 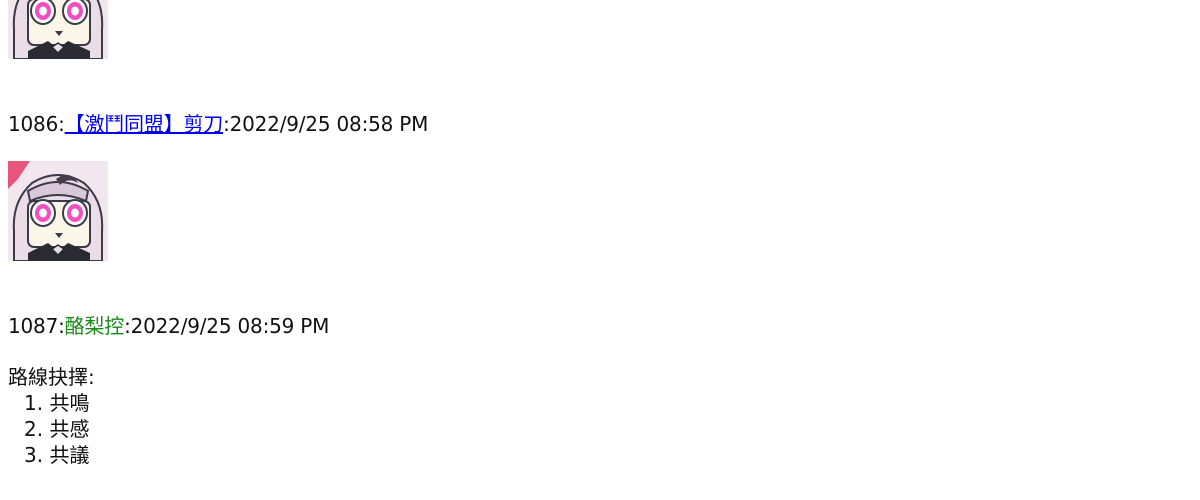 What do you see at coordinates (329, 124) in the screenshot?
I see `post-timestamp: 2022/9/25 08:58 PM` at bounding box center [329, 124].